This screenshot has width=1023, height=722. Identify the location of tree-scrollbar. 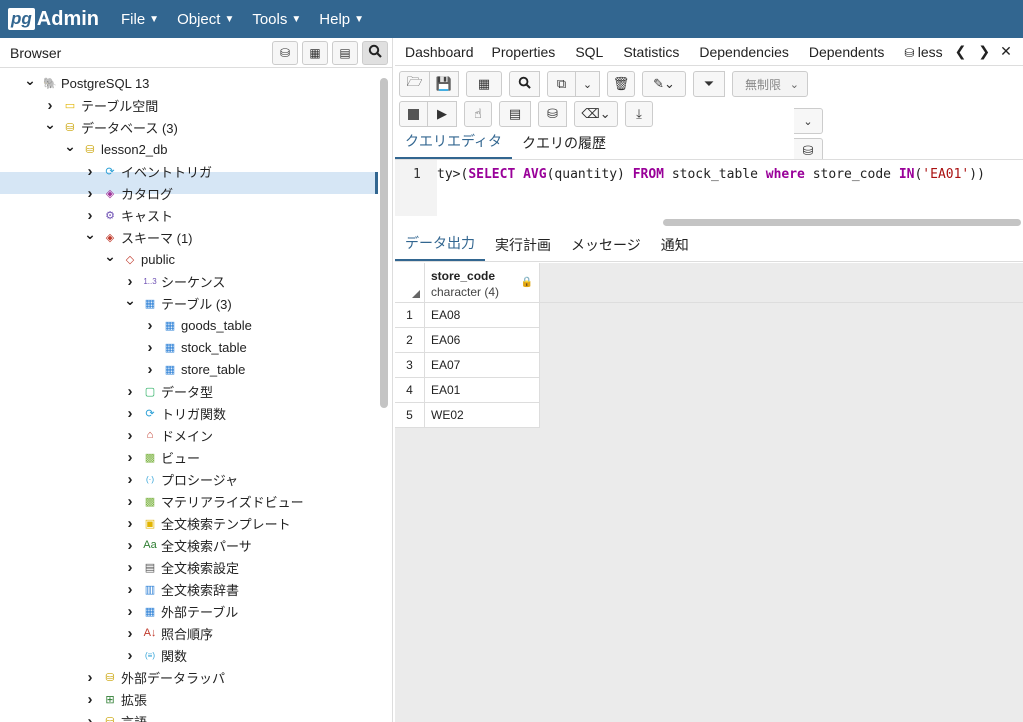
(384, 243).